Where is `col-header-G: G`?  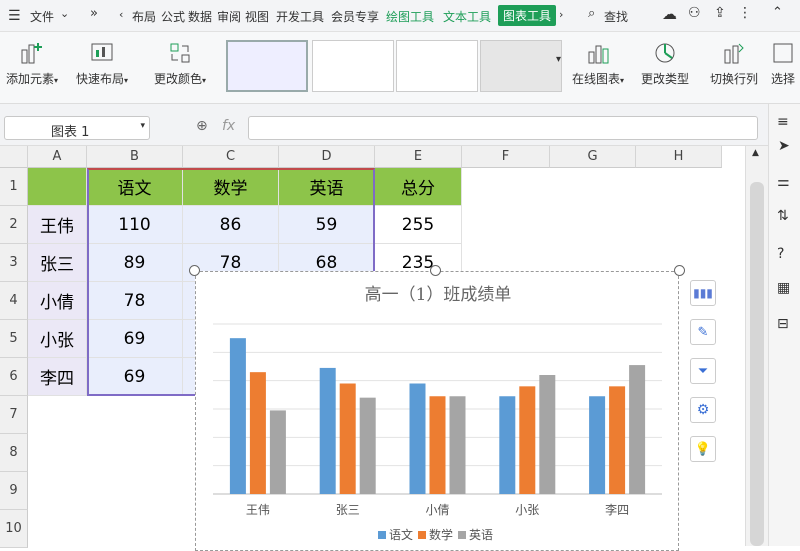 col-header-G: G is located at coordinates (593, 157).